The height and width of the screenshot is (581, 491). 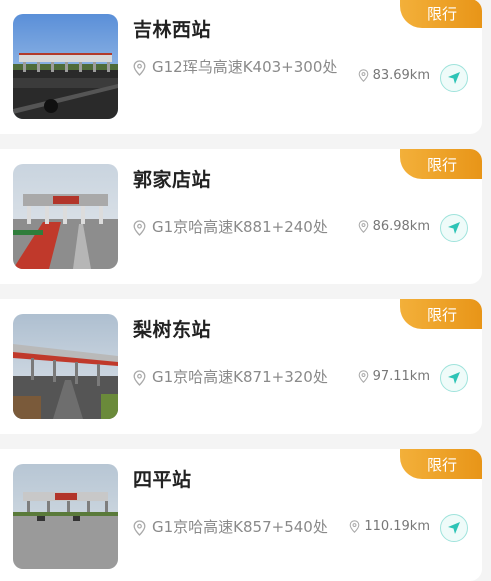 What do you see at coordinates (172, 180) in the screenshot?
I see `station-name: 郭家店站` at bounding box center [172, 180].